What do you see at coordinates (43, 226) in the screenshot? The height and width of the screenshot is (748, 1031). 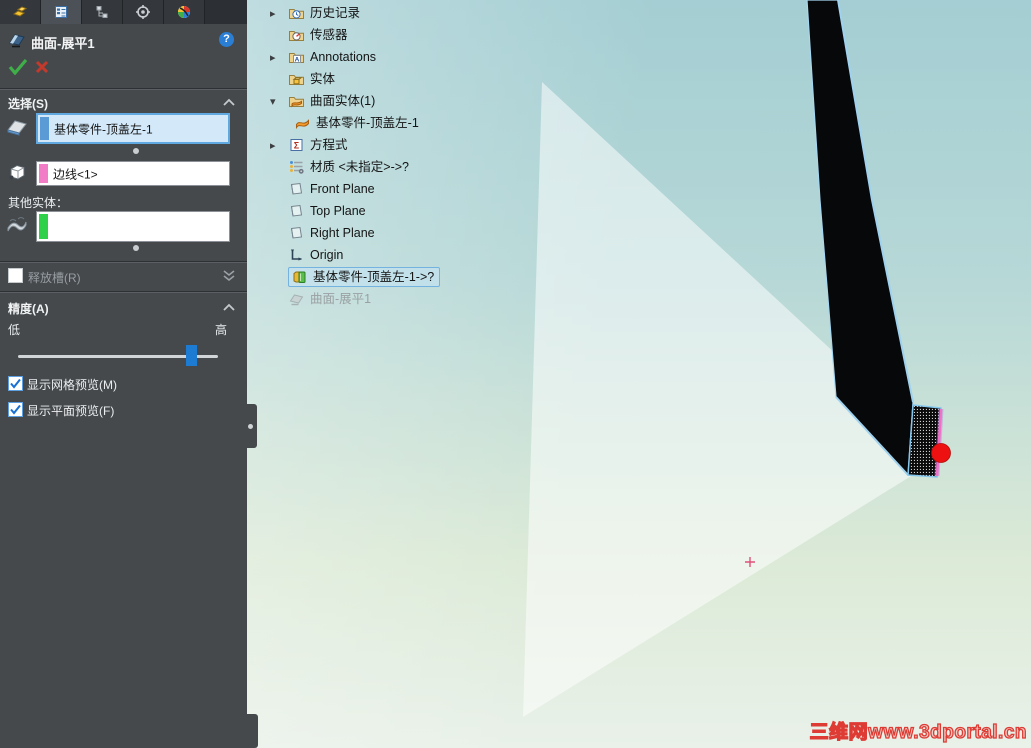 I see `other-field-color-strip` at bounding box center [43, 226].